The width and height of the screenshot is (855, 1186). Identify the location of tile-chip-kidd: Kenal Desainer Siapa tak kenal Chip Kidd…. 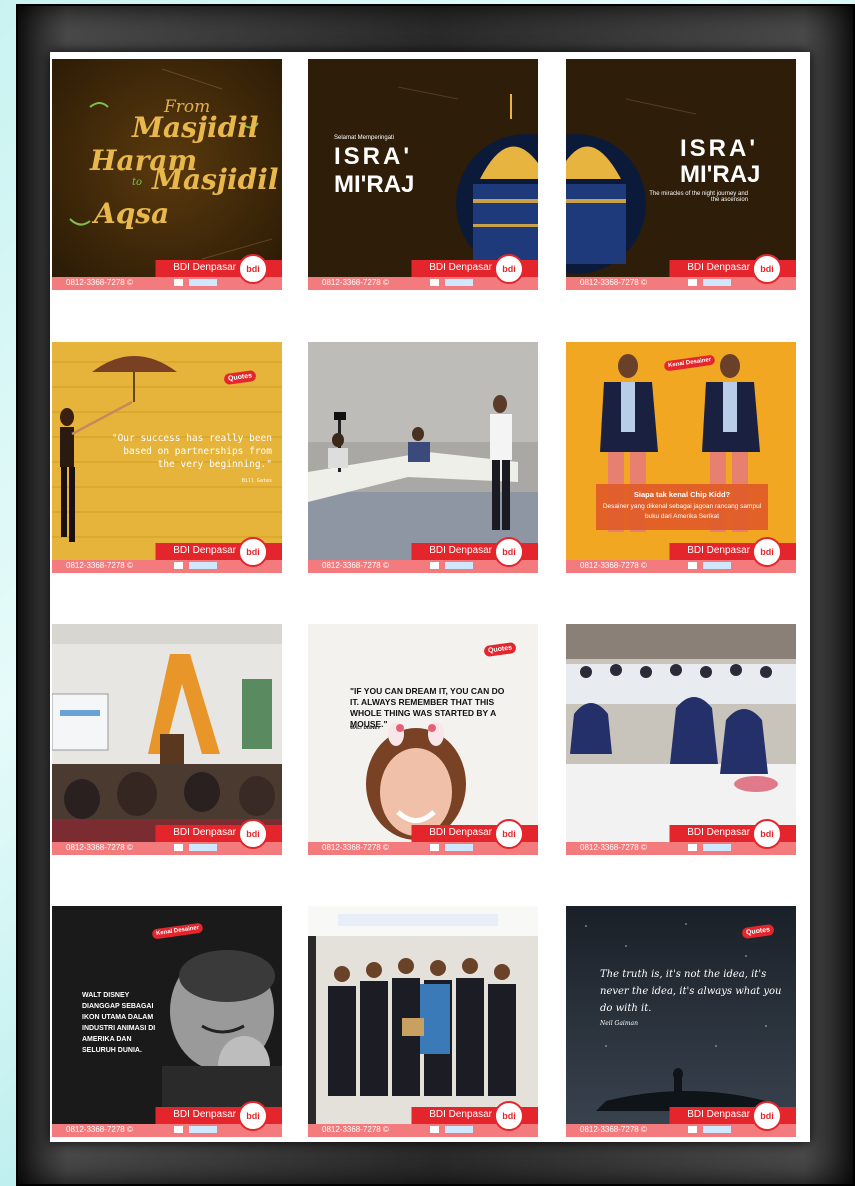
(681, 457).